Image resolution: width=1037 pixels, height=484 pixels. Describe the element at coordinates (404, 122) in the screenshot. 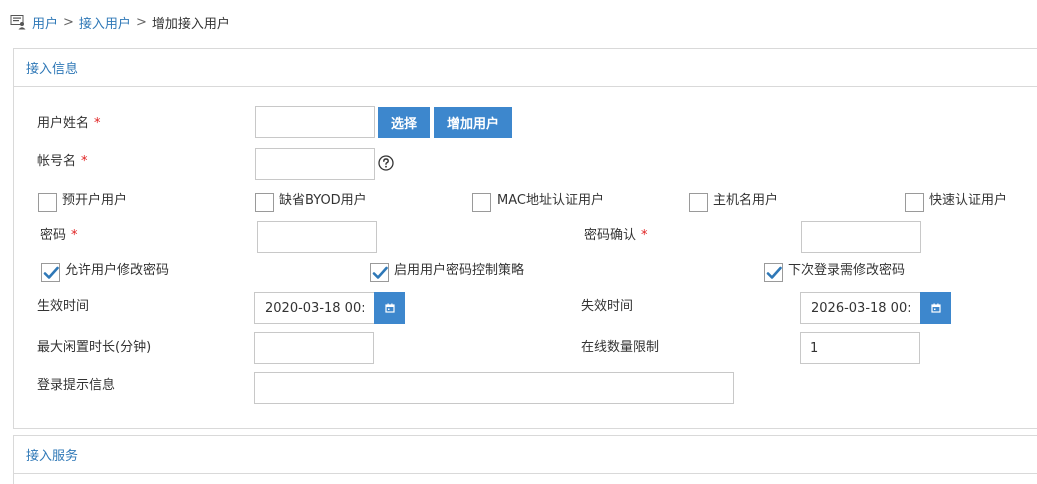

I see `select-button: 选择` at that location.